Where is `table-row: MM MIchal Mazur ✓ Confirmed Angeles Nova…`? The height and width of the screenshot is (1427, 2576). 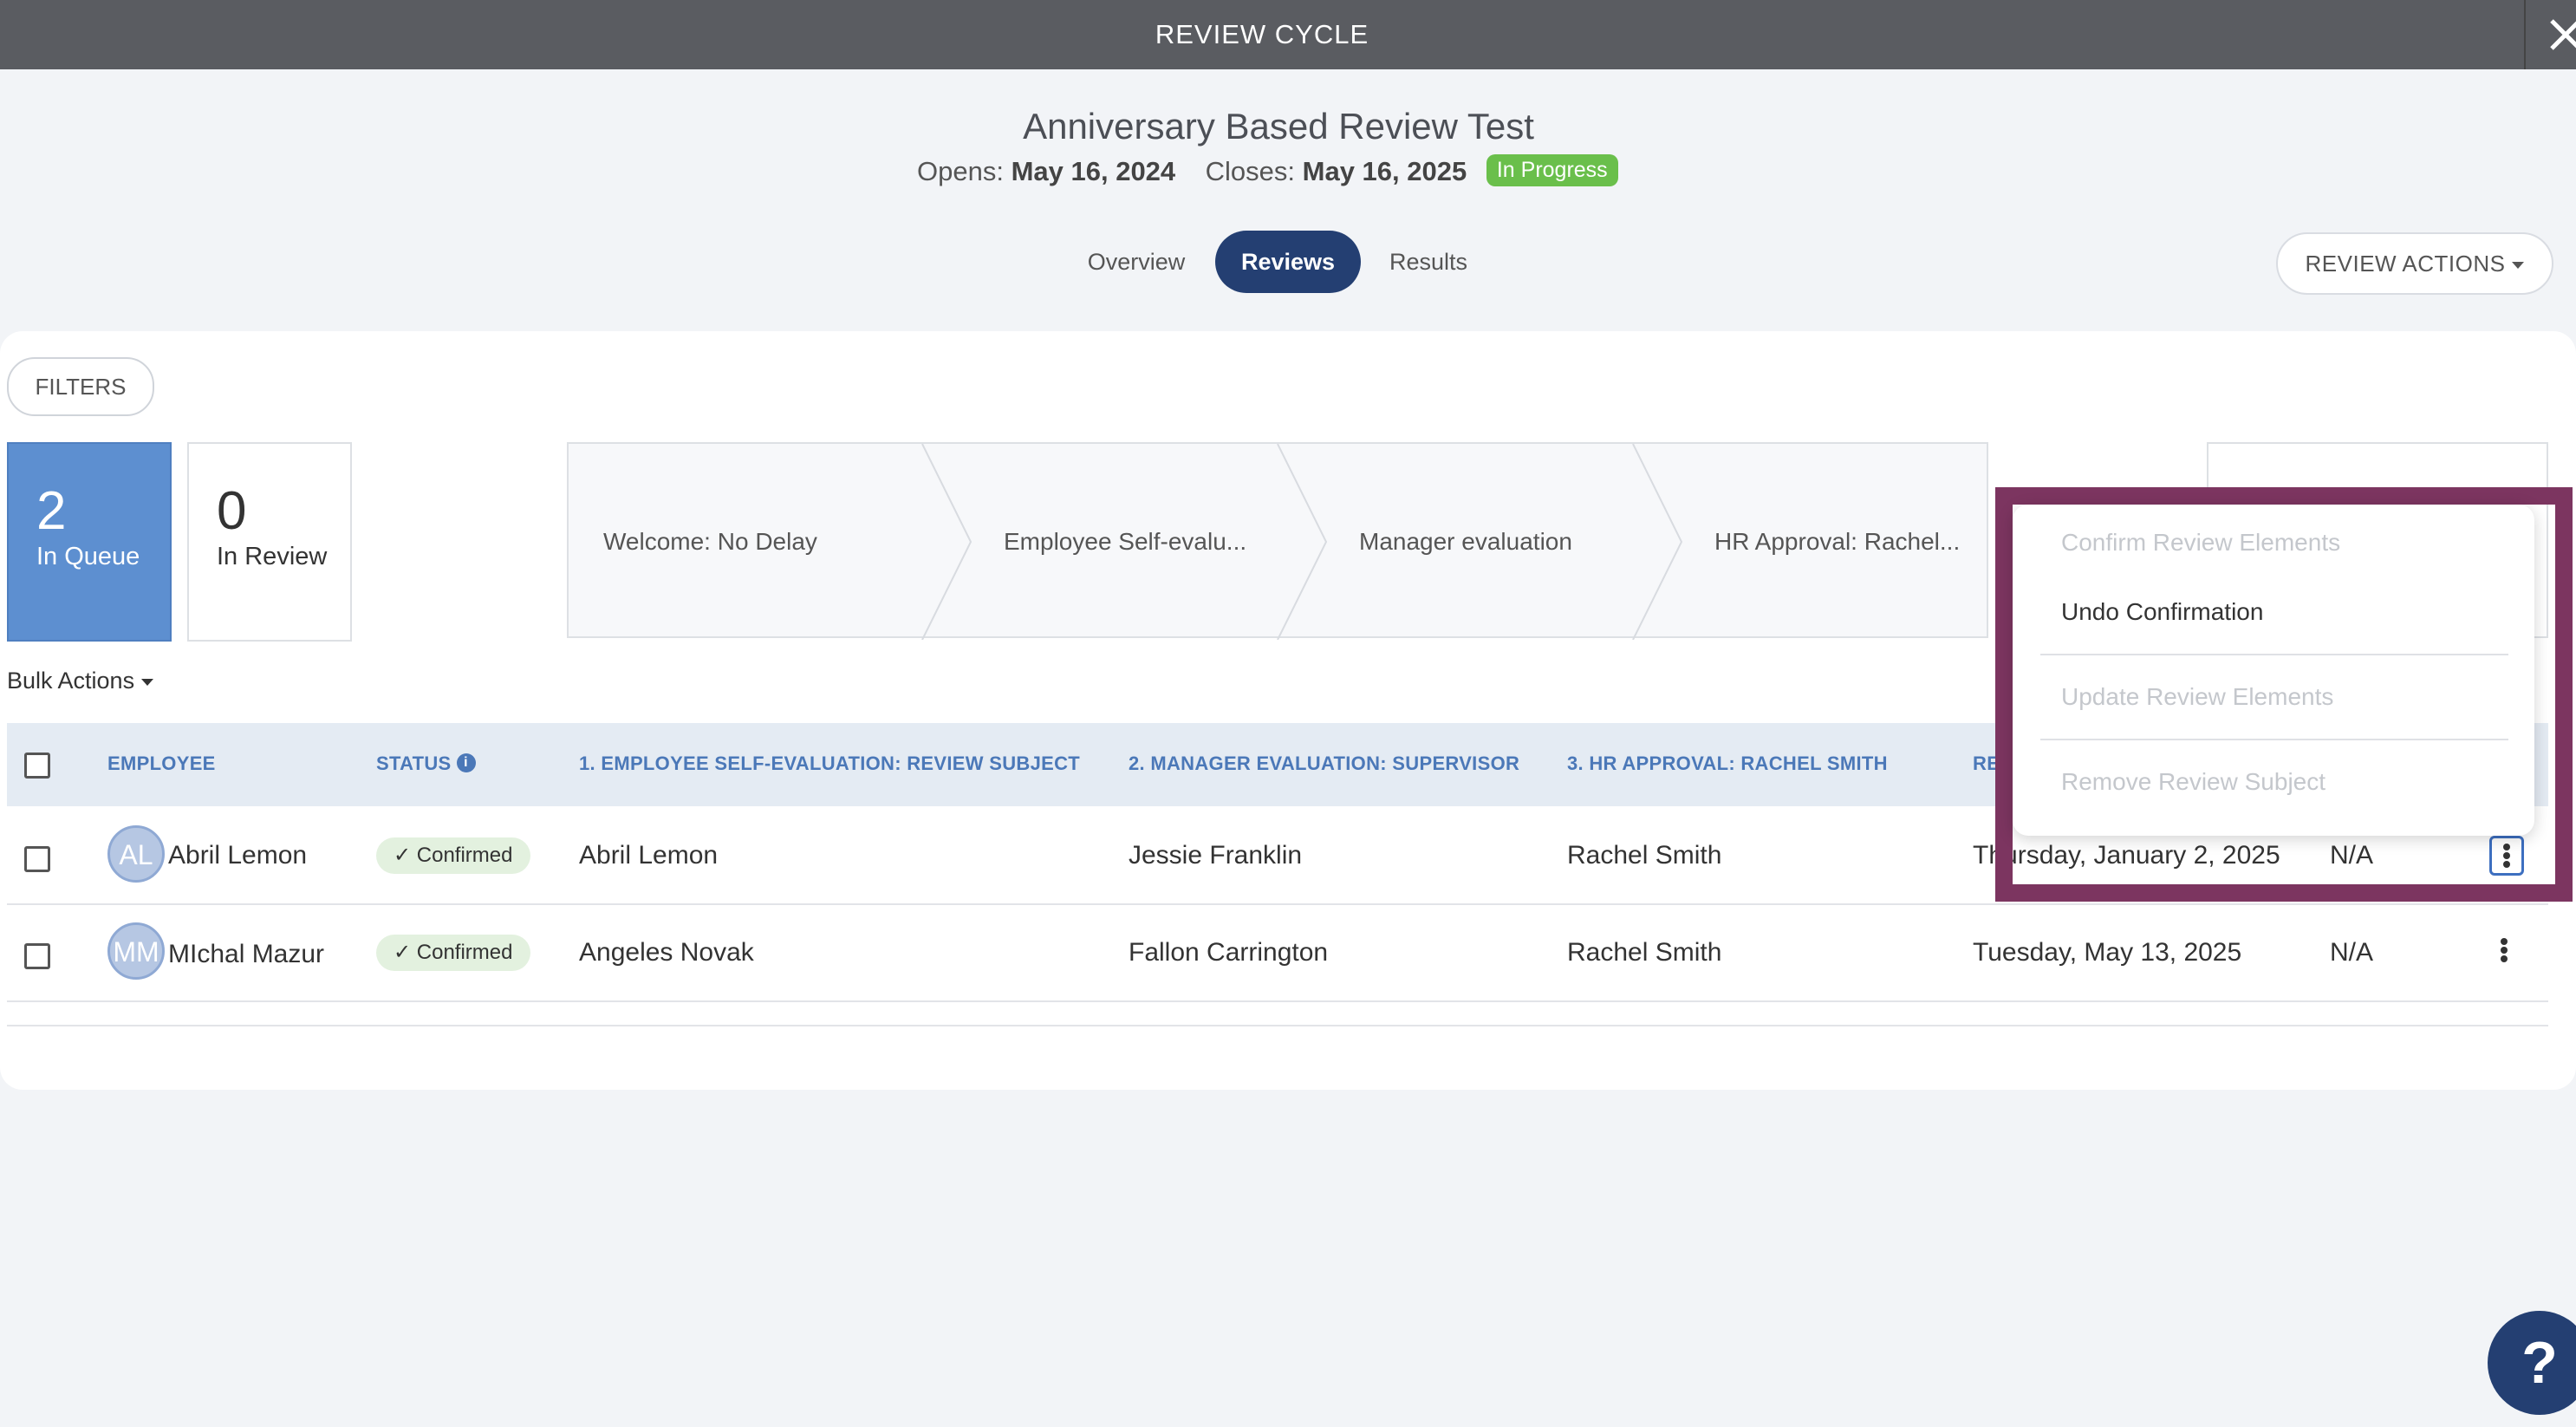
table-row: MM MIchal Mazur ✓ Confirmed Angeles Nova… is located at coordinates (1277, 952).